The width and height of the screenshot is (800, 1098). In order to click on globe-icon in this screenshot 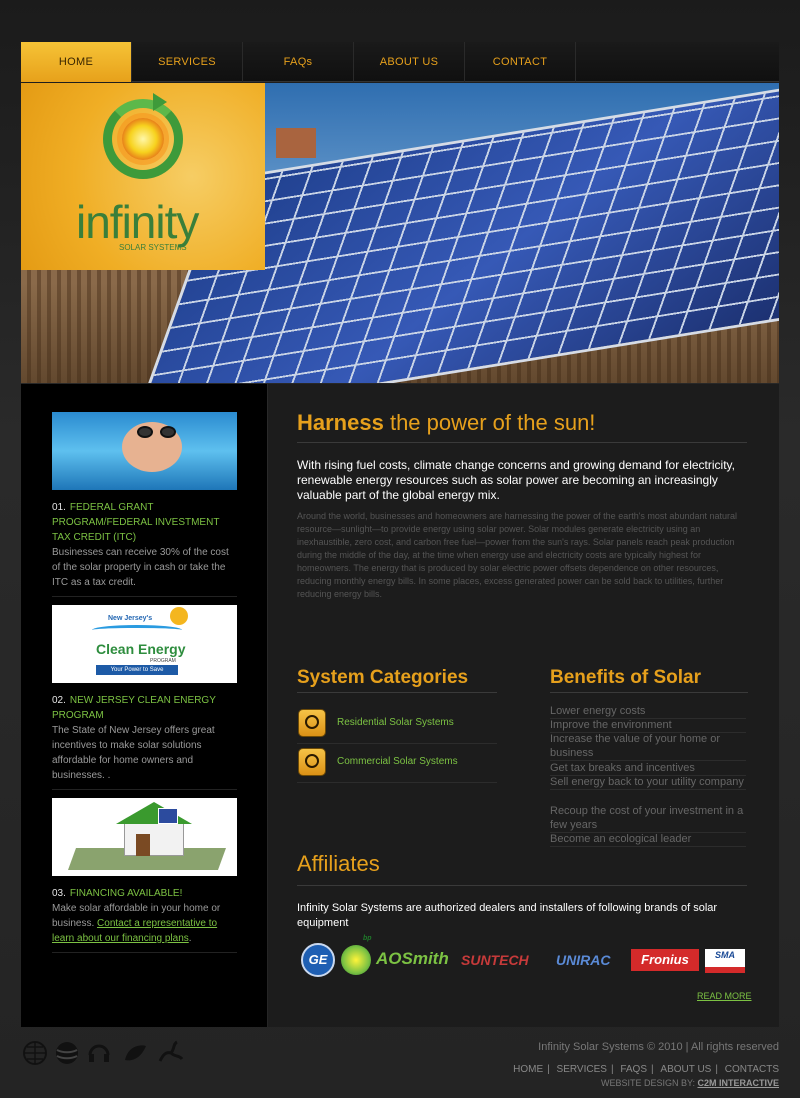, I will do `click(35, 1053)`.